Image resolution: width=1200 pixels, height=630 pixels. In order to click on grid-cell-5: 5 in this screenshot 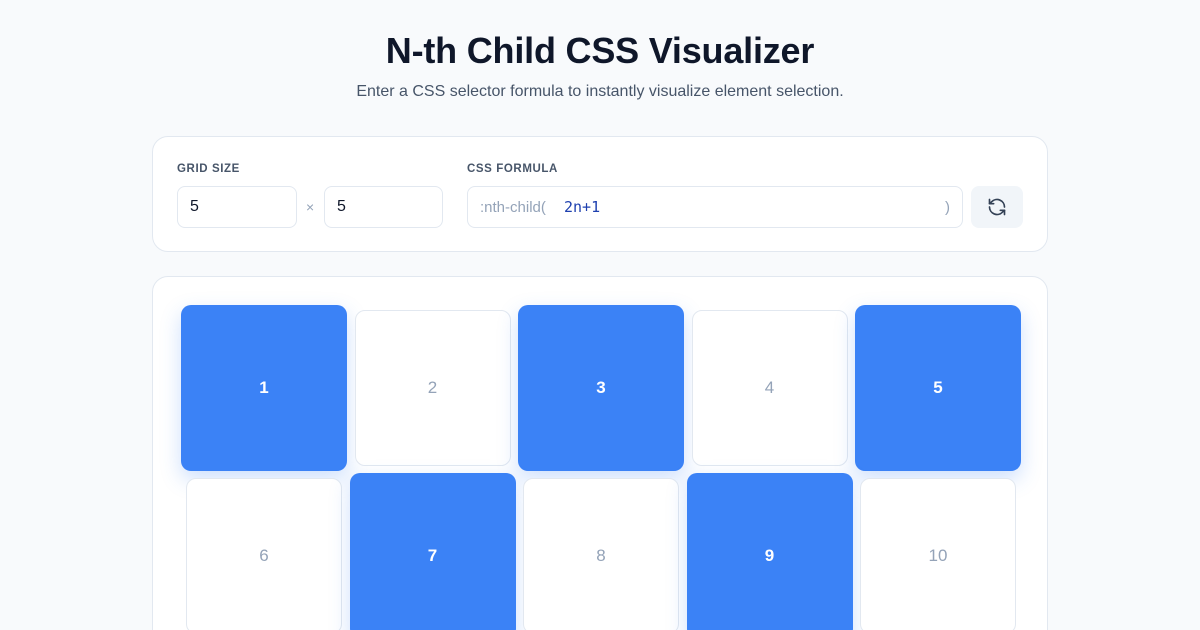, I will do `click(938, 388)`.